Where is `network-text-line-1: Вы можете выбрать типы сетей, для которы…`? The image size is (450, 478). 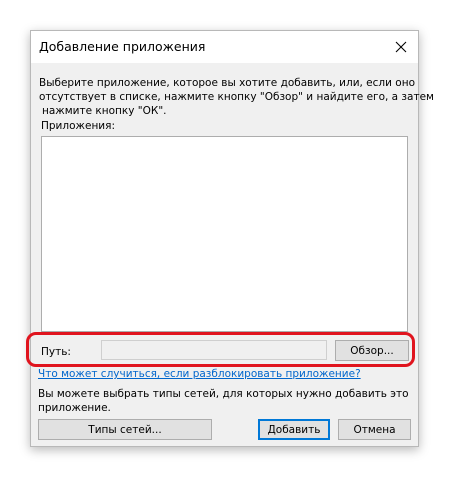
network-text-line-1: Вы можете выбрать типы сетей, для которы… is located at coordinates (223, 394).